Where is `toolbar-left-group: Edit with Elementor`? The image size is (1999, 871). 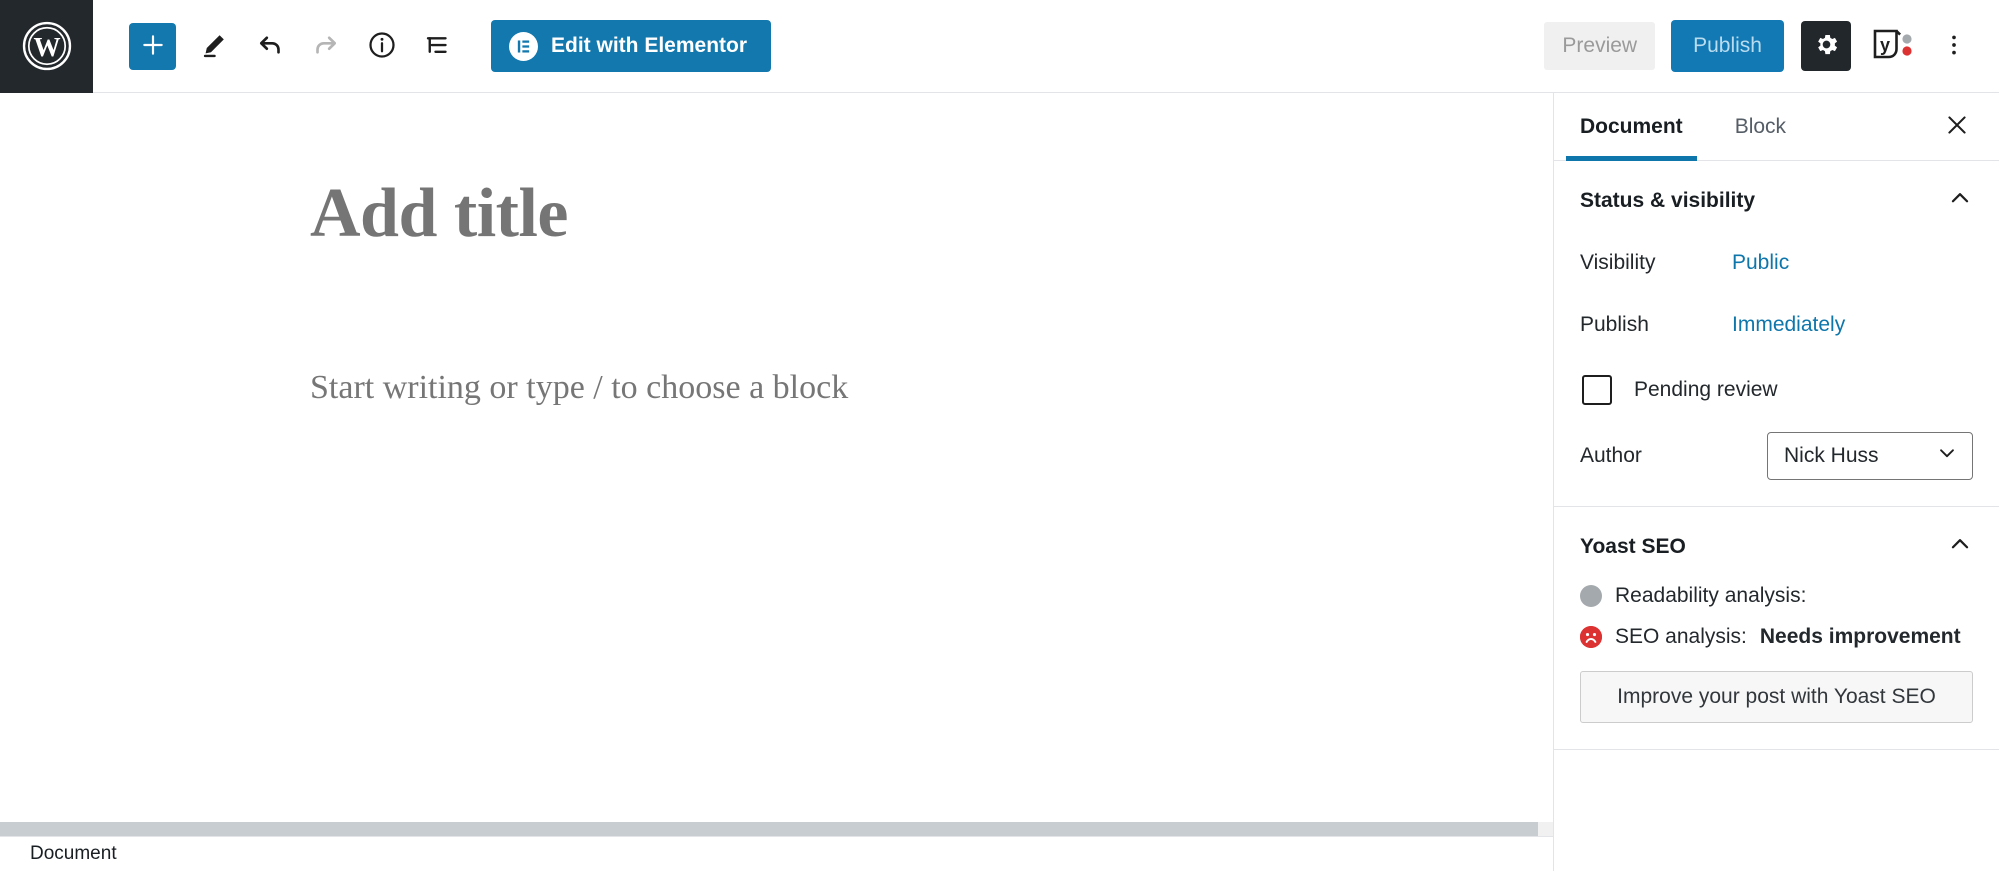
toolbar-left-group: Edit with Elementor is located at coordinates (432, 46).